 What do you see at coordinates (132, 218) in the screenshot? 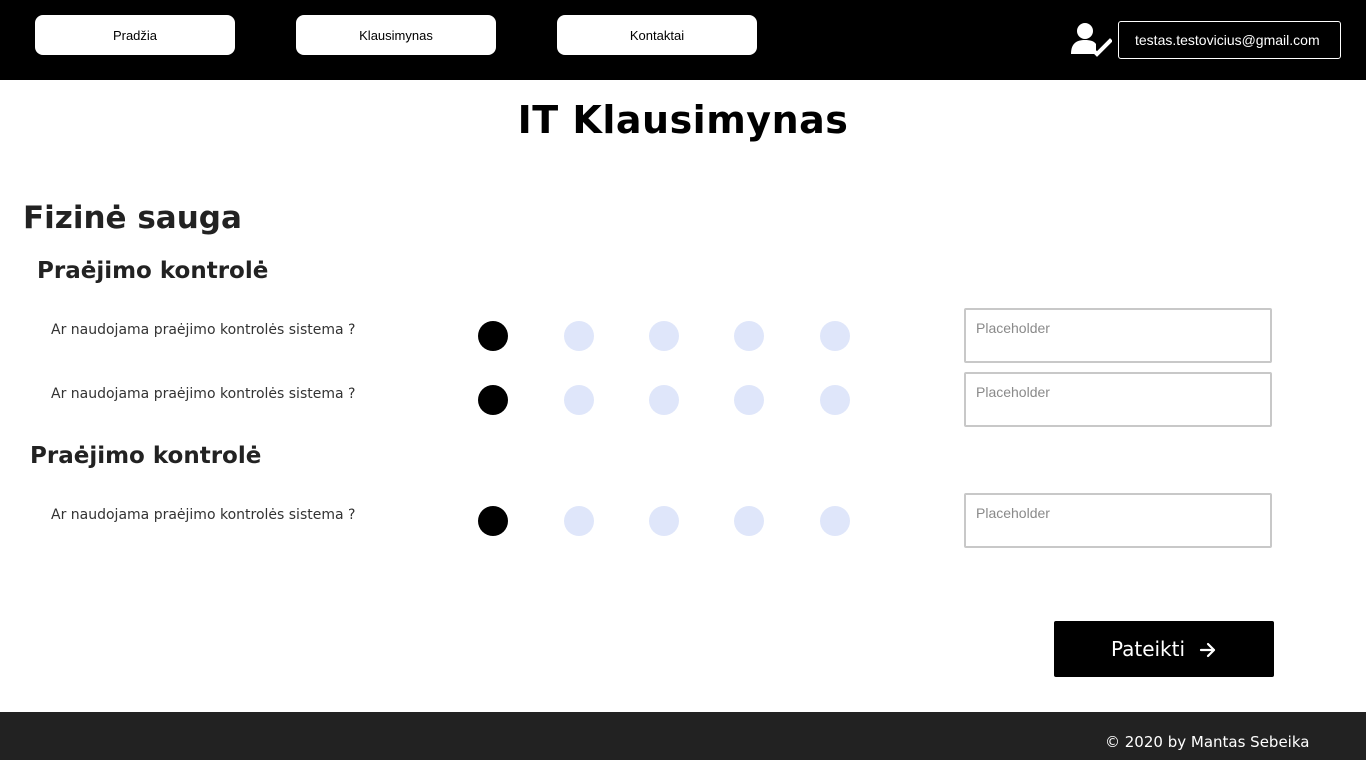
I see `section-title: Fizinė sauga` at bounding box center [132, 218].